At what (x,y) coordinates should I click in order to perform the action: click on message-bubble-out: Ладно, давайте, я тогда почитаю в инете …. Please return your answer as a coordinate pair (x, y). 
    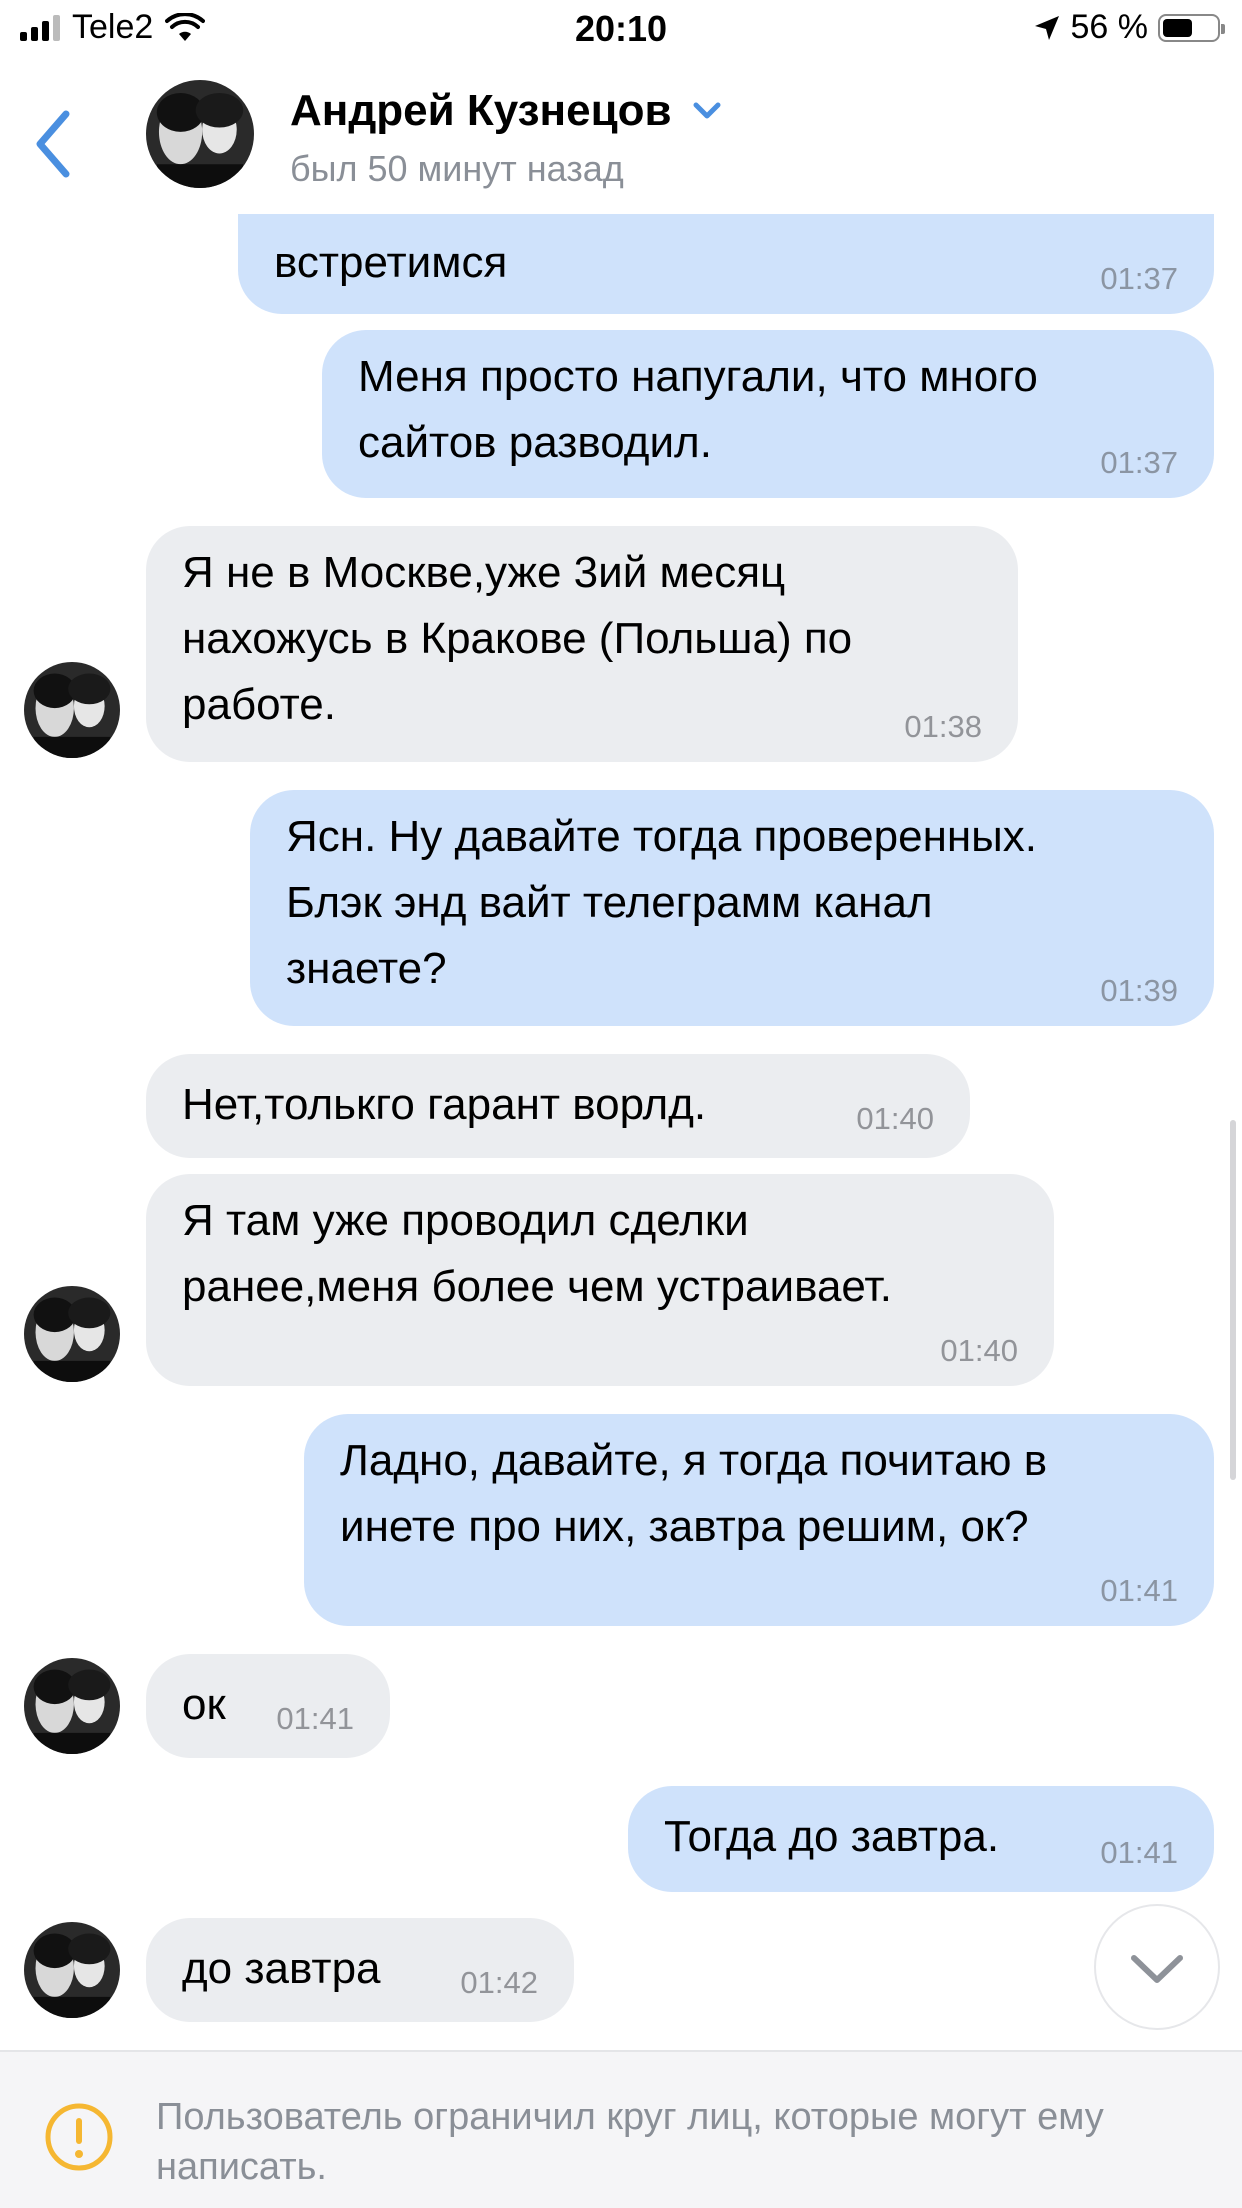
    Looking at the image, I should click on (759, 1520).